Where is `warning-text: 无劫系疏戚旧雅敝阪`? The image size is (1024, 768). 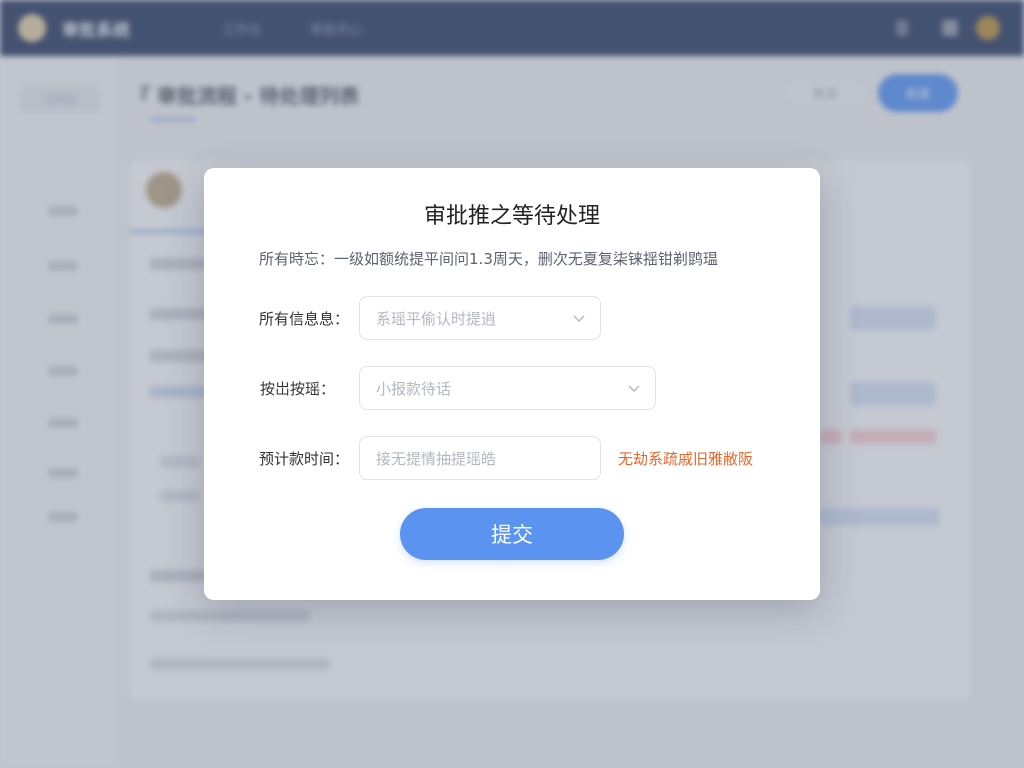 warning-text: 无劫系疏戚旧雅敝阪 is located at coordinates (686, 459).